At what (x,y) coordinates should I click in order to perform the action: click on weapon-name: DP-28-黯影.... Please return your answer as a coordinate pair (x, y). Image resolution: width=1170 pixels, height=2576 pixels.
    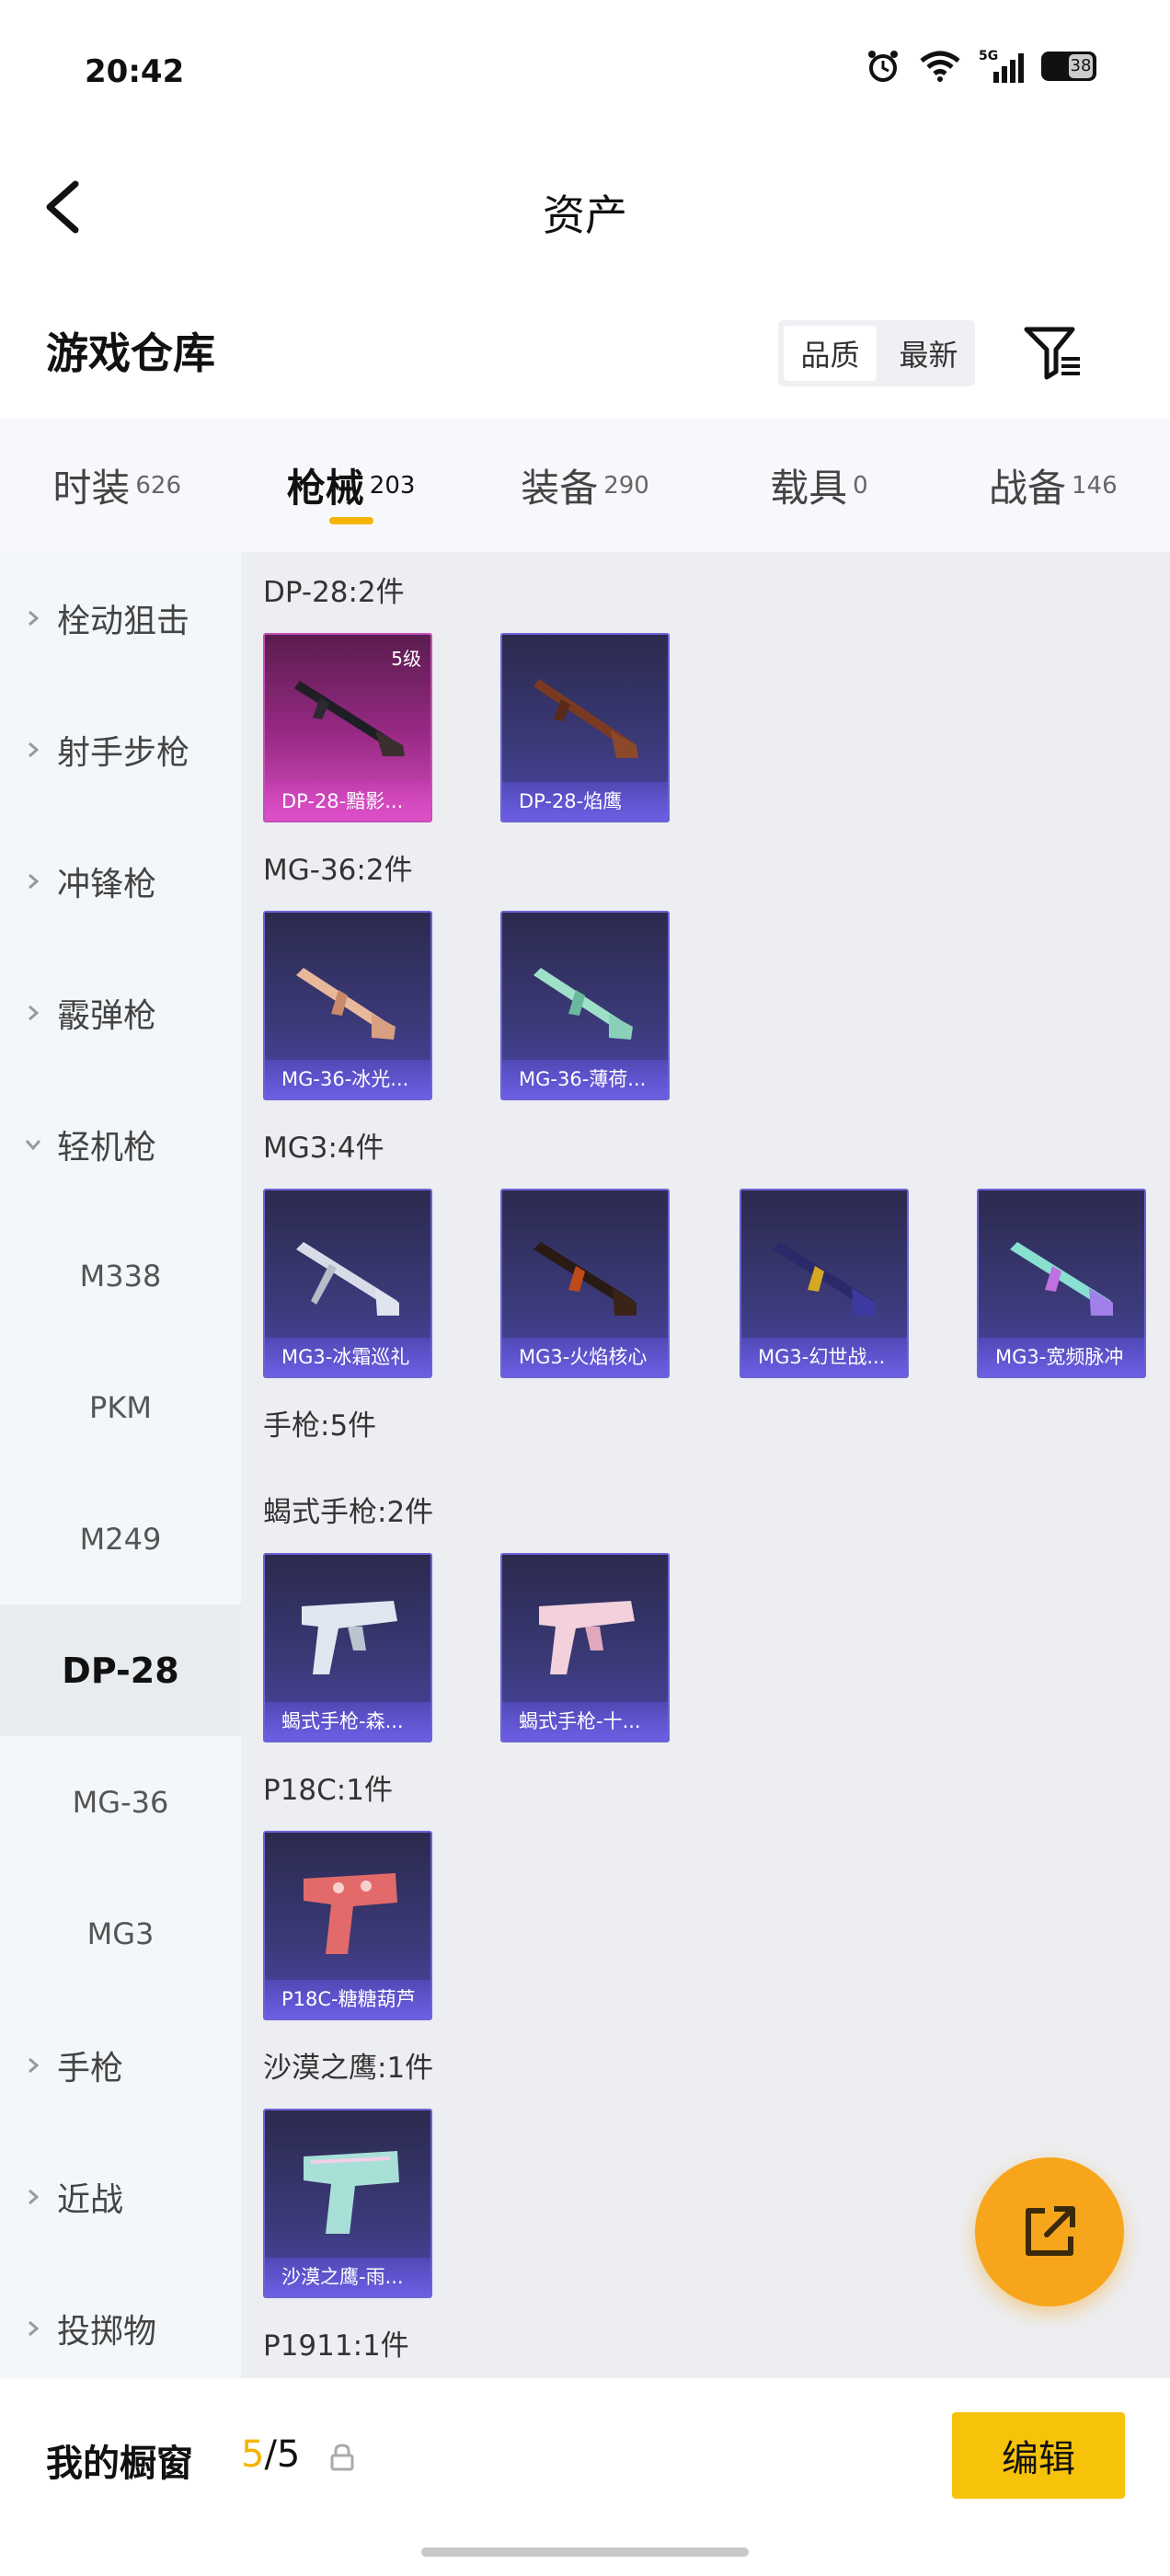
    Looking at the image, I should click on (347, 801).